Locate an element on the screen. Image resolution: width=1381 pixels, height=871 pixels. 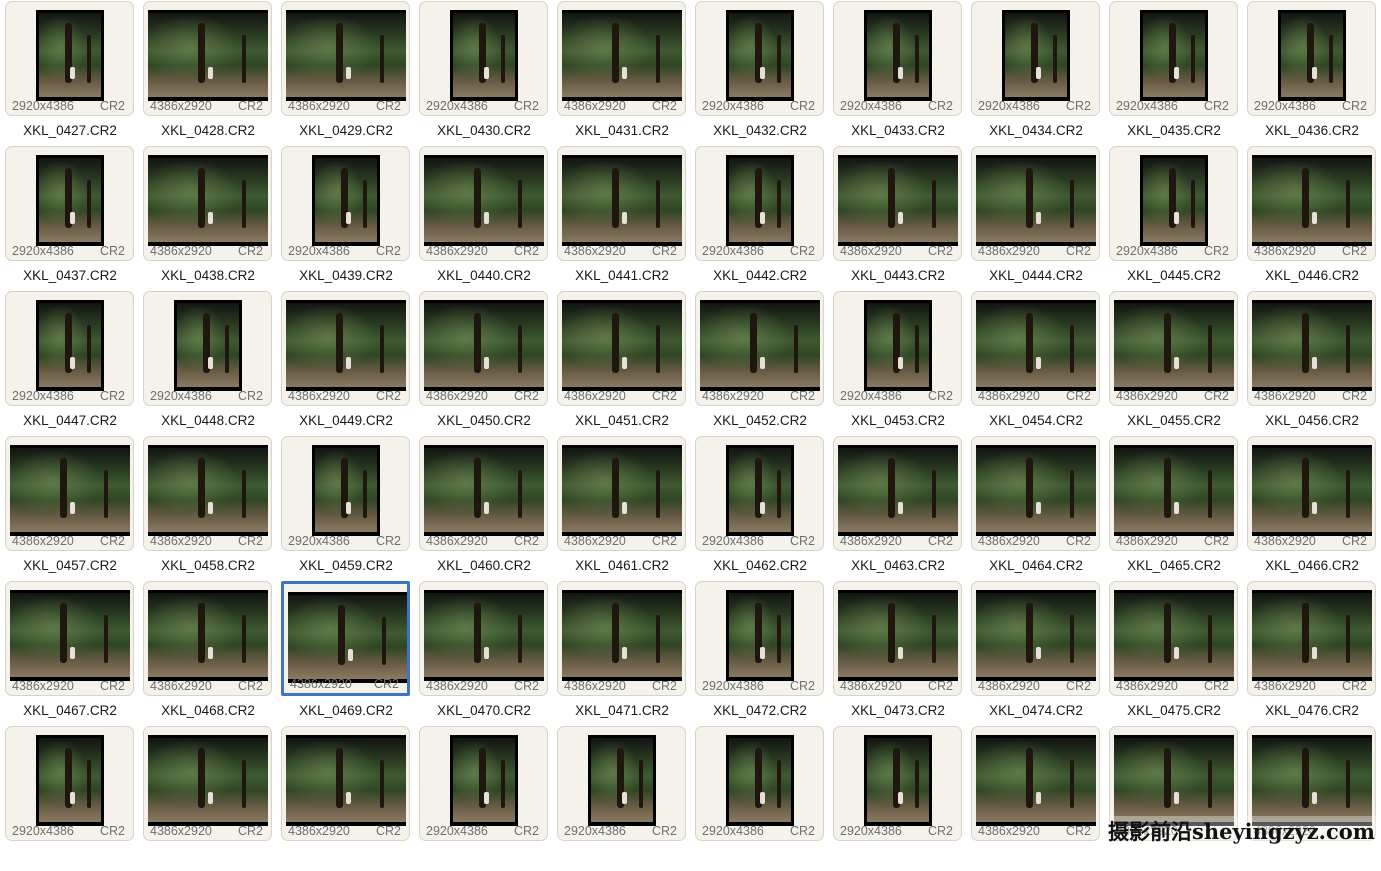
file-name-label: XKL_0443.CR2 is located at coordinates (898, 275).